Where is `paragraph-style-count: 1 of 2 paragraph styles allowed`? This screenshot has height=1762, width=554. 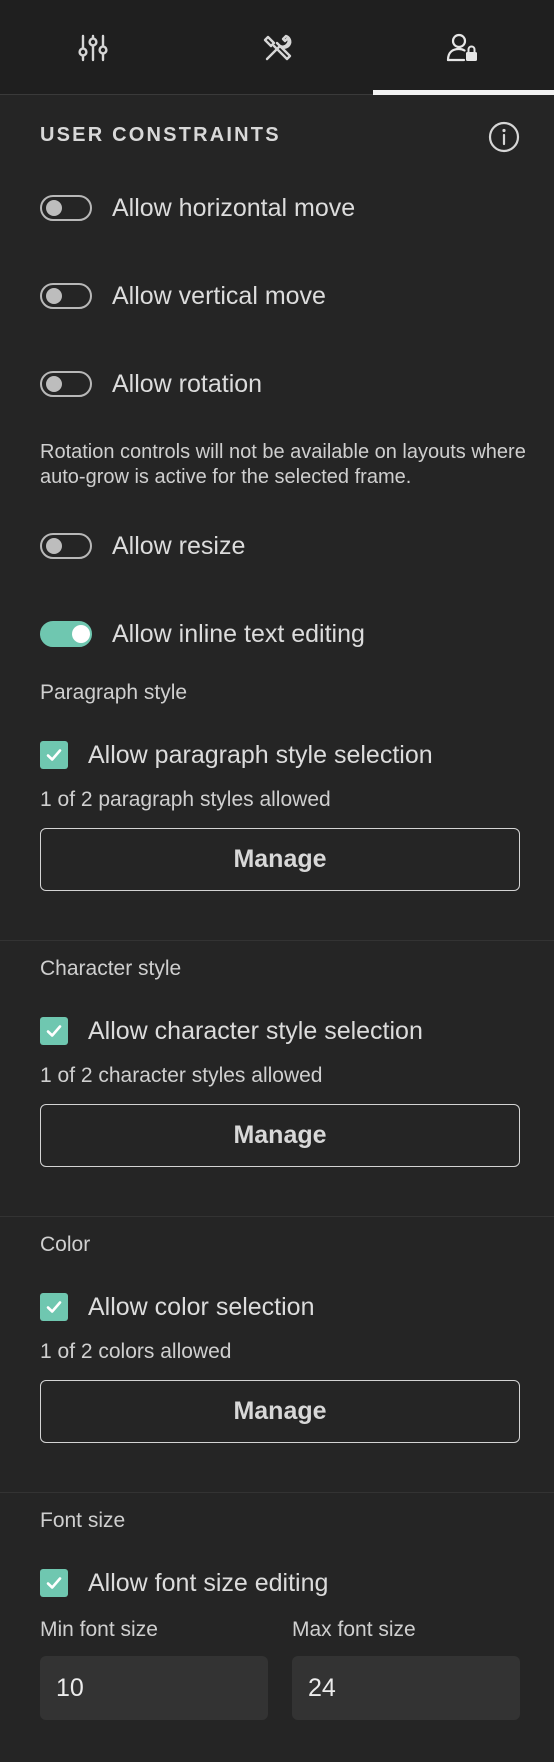 paragraph-style-count: 1 of 2 paragraph styles allowed is located at coordinates (185, 799).